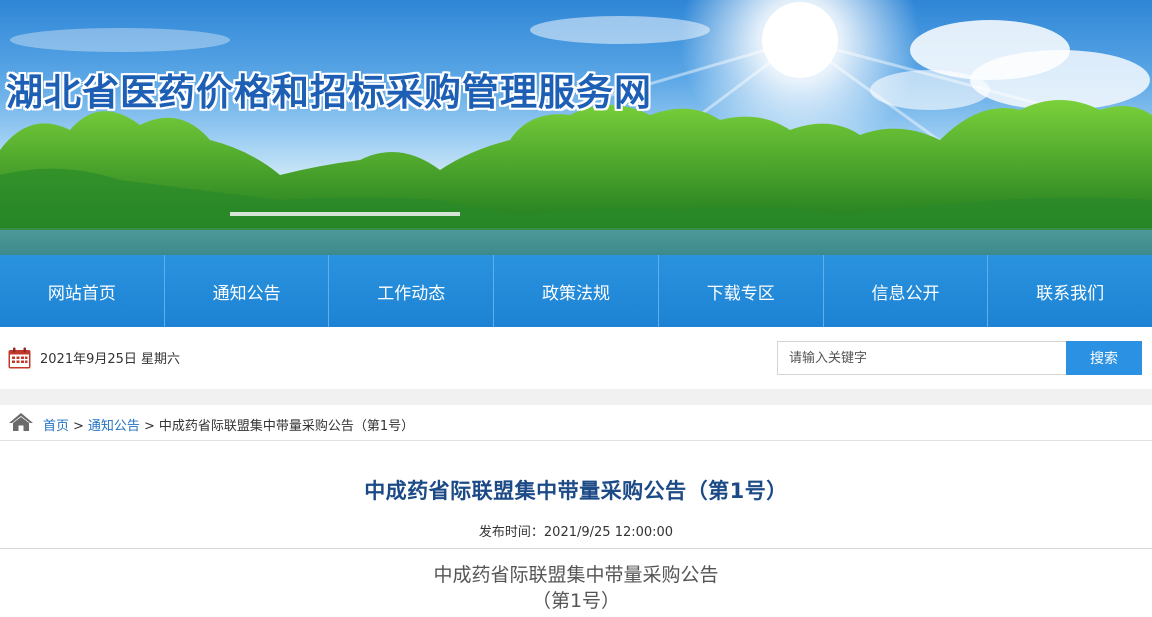 Image resolution: width=1152 pixels, height=617 pixels. Describe the element at coordinates (56, 426) in the screenshot. I see `breadcrumb-home-link: 首页` at that location.